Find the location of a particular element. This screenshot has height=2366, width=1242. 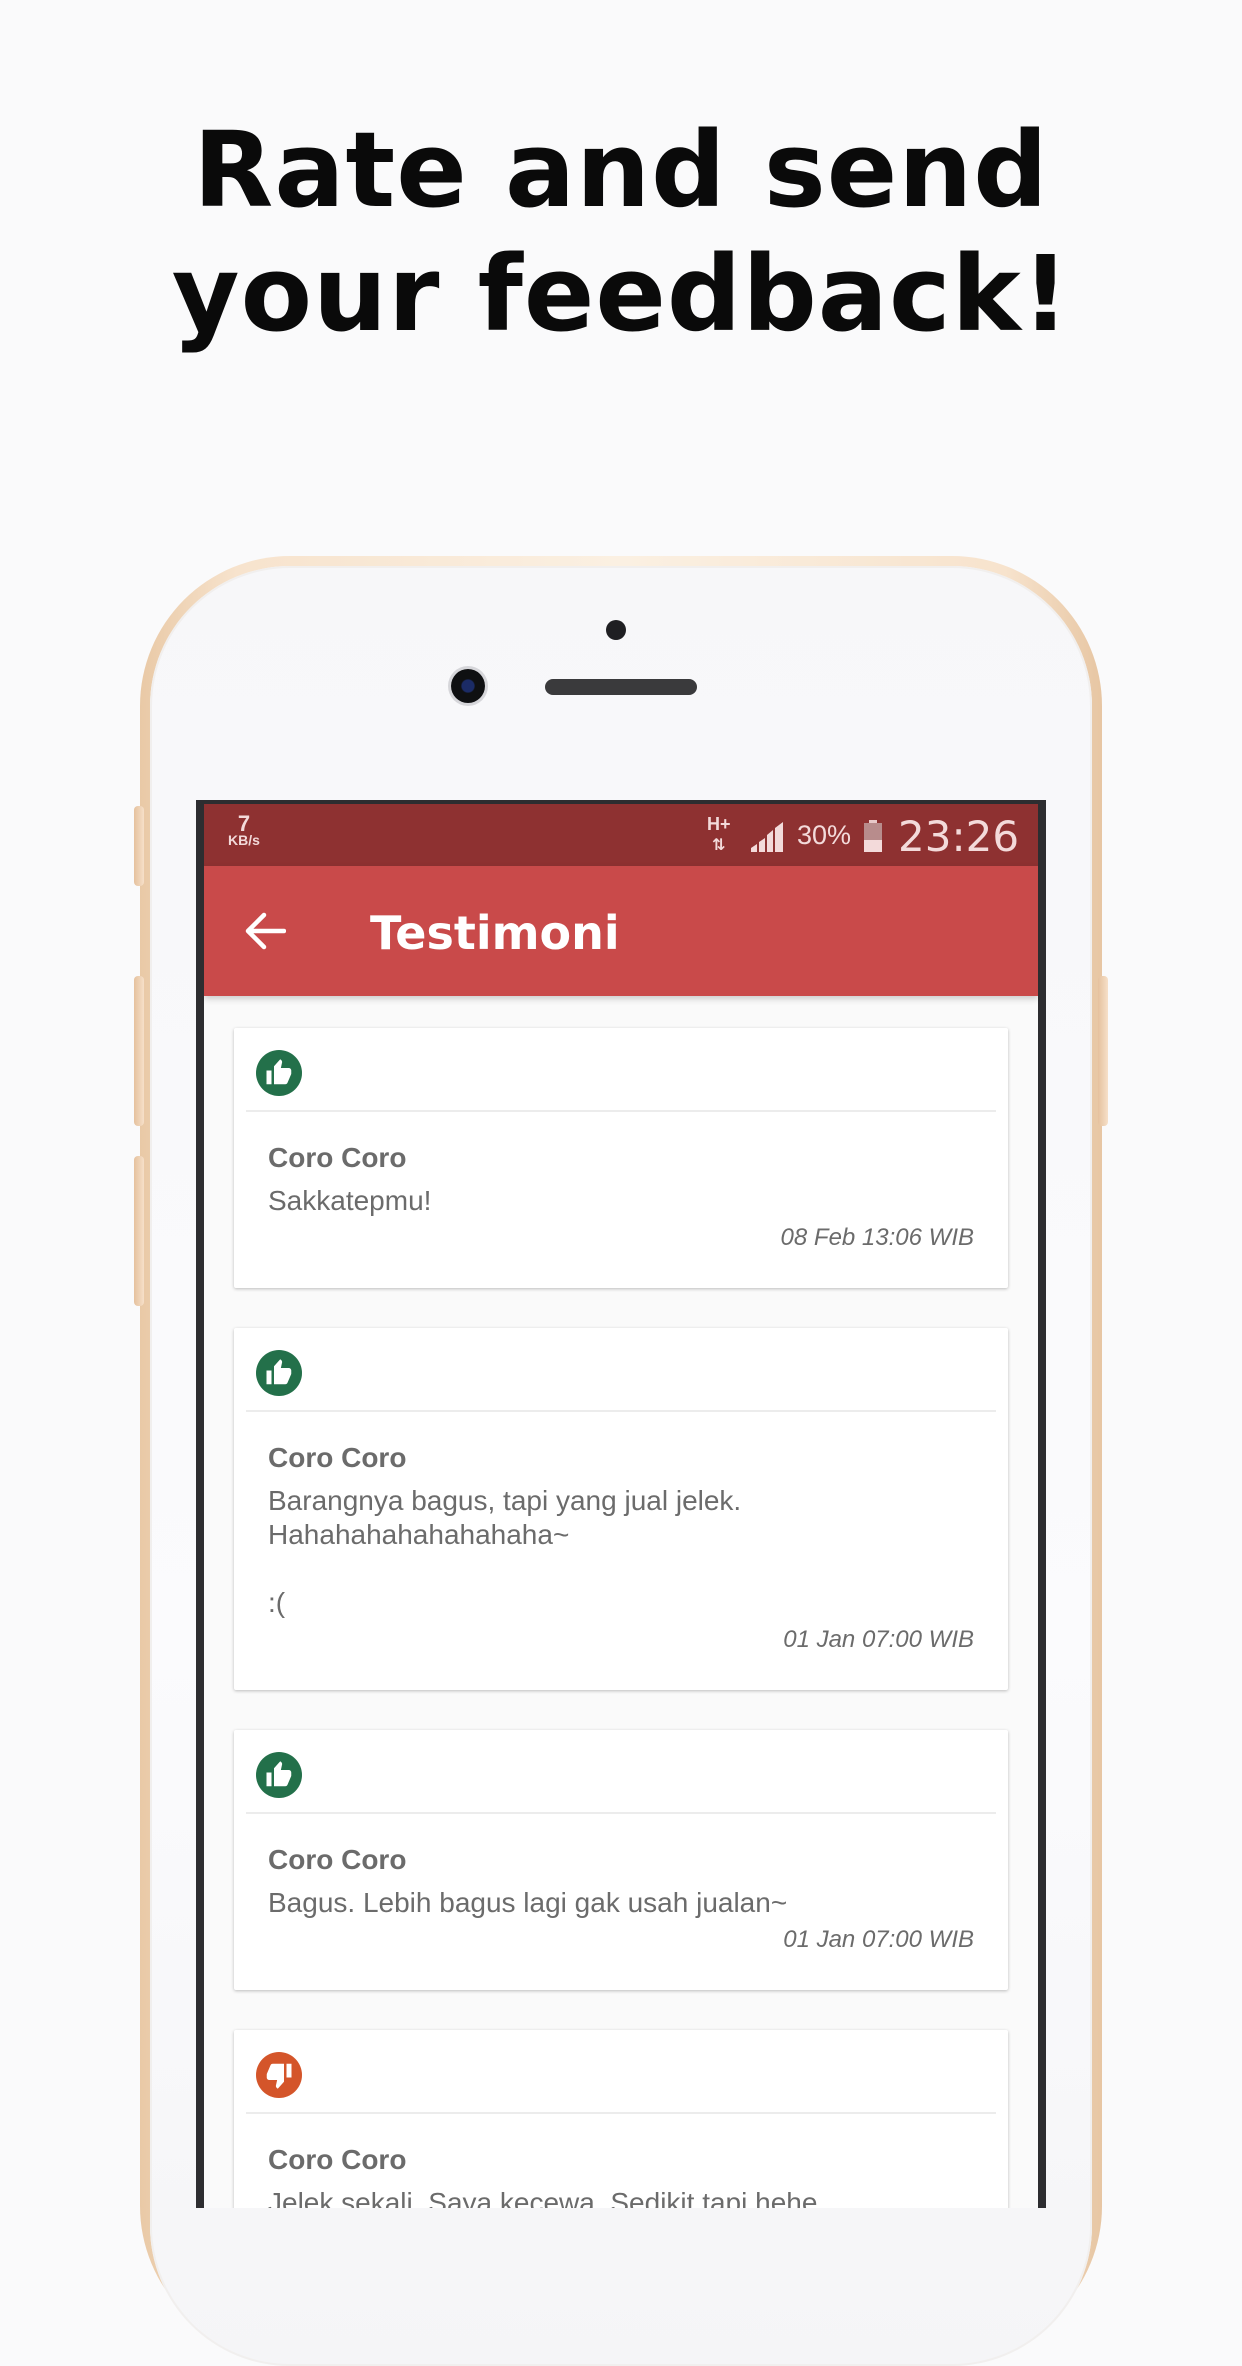

phone-side-button is located at coordinates (139, 846).